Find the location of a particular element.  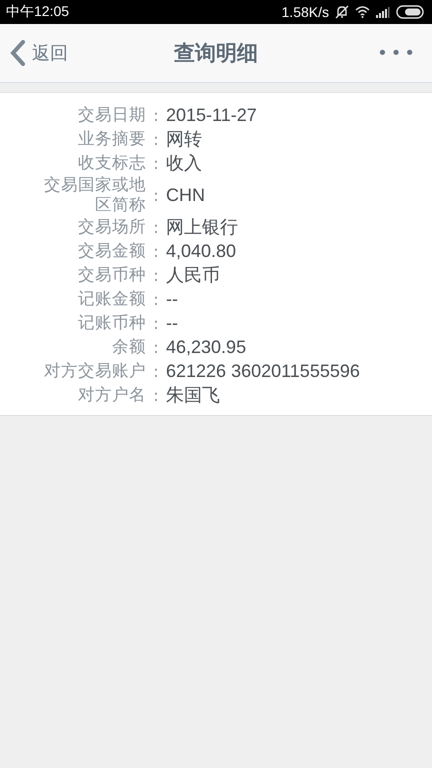

field-value: 人民币 is located at coordinates (193, 275).